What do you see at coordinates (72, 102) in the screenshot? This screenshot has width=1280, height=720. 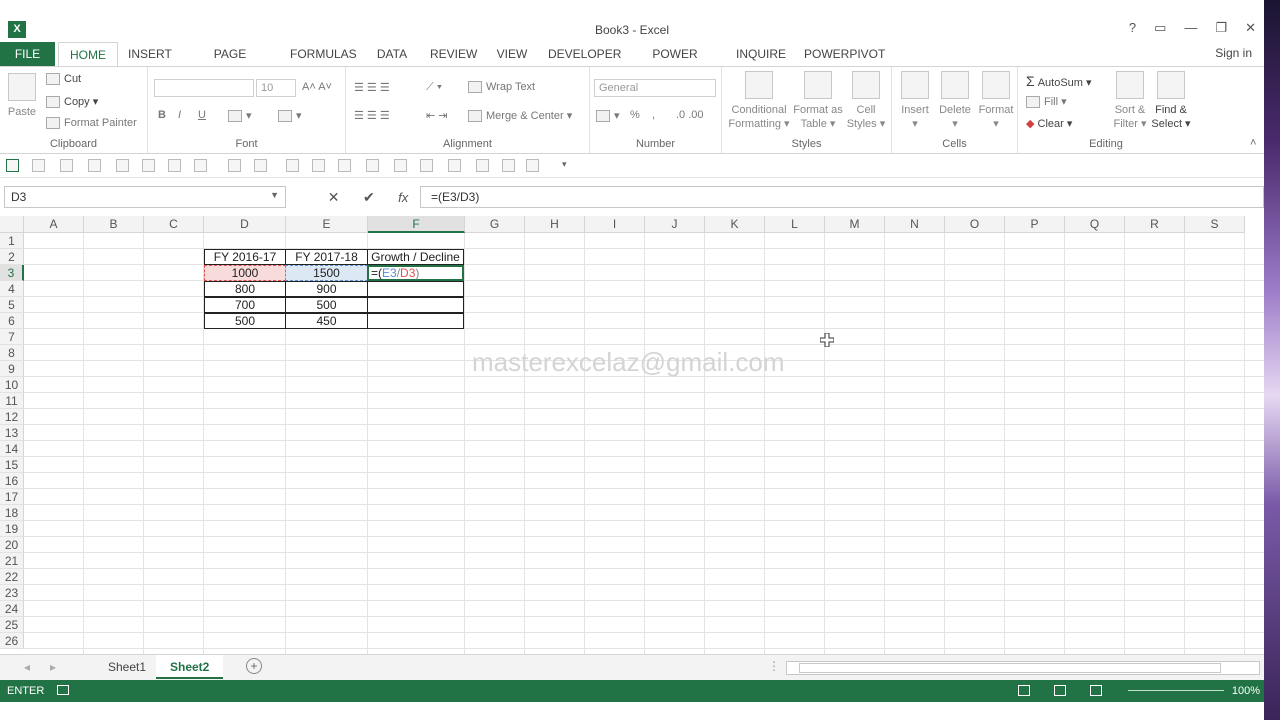 I see `copy-button: Copy ▾` at bounding box center [72, 102].